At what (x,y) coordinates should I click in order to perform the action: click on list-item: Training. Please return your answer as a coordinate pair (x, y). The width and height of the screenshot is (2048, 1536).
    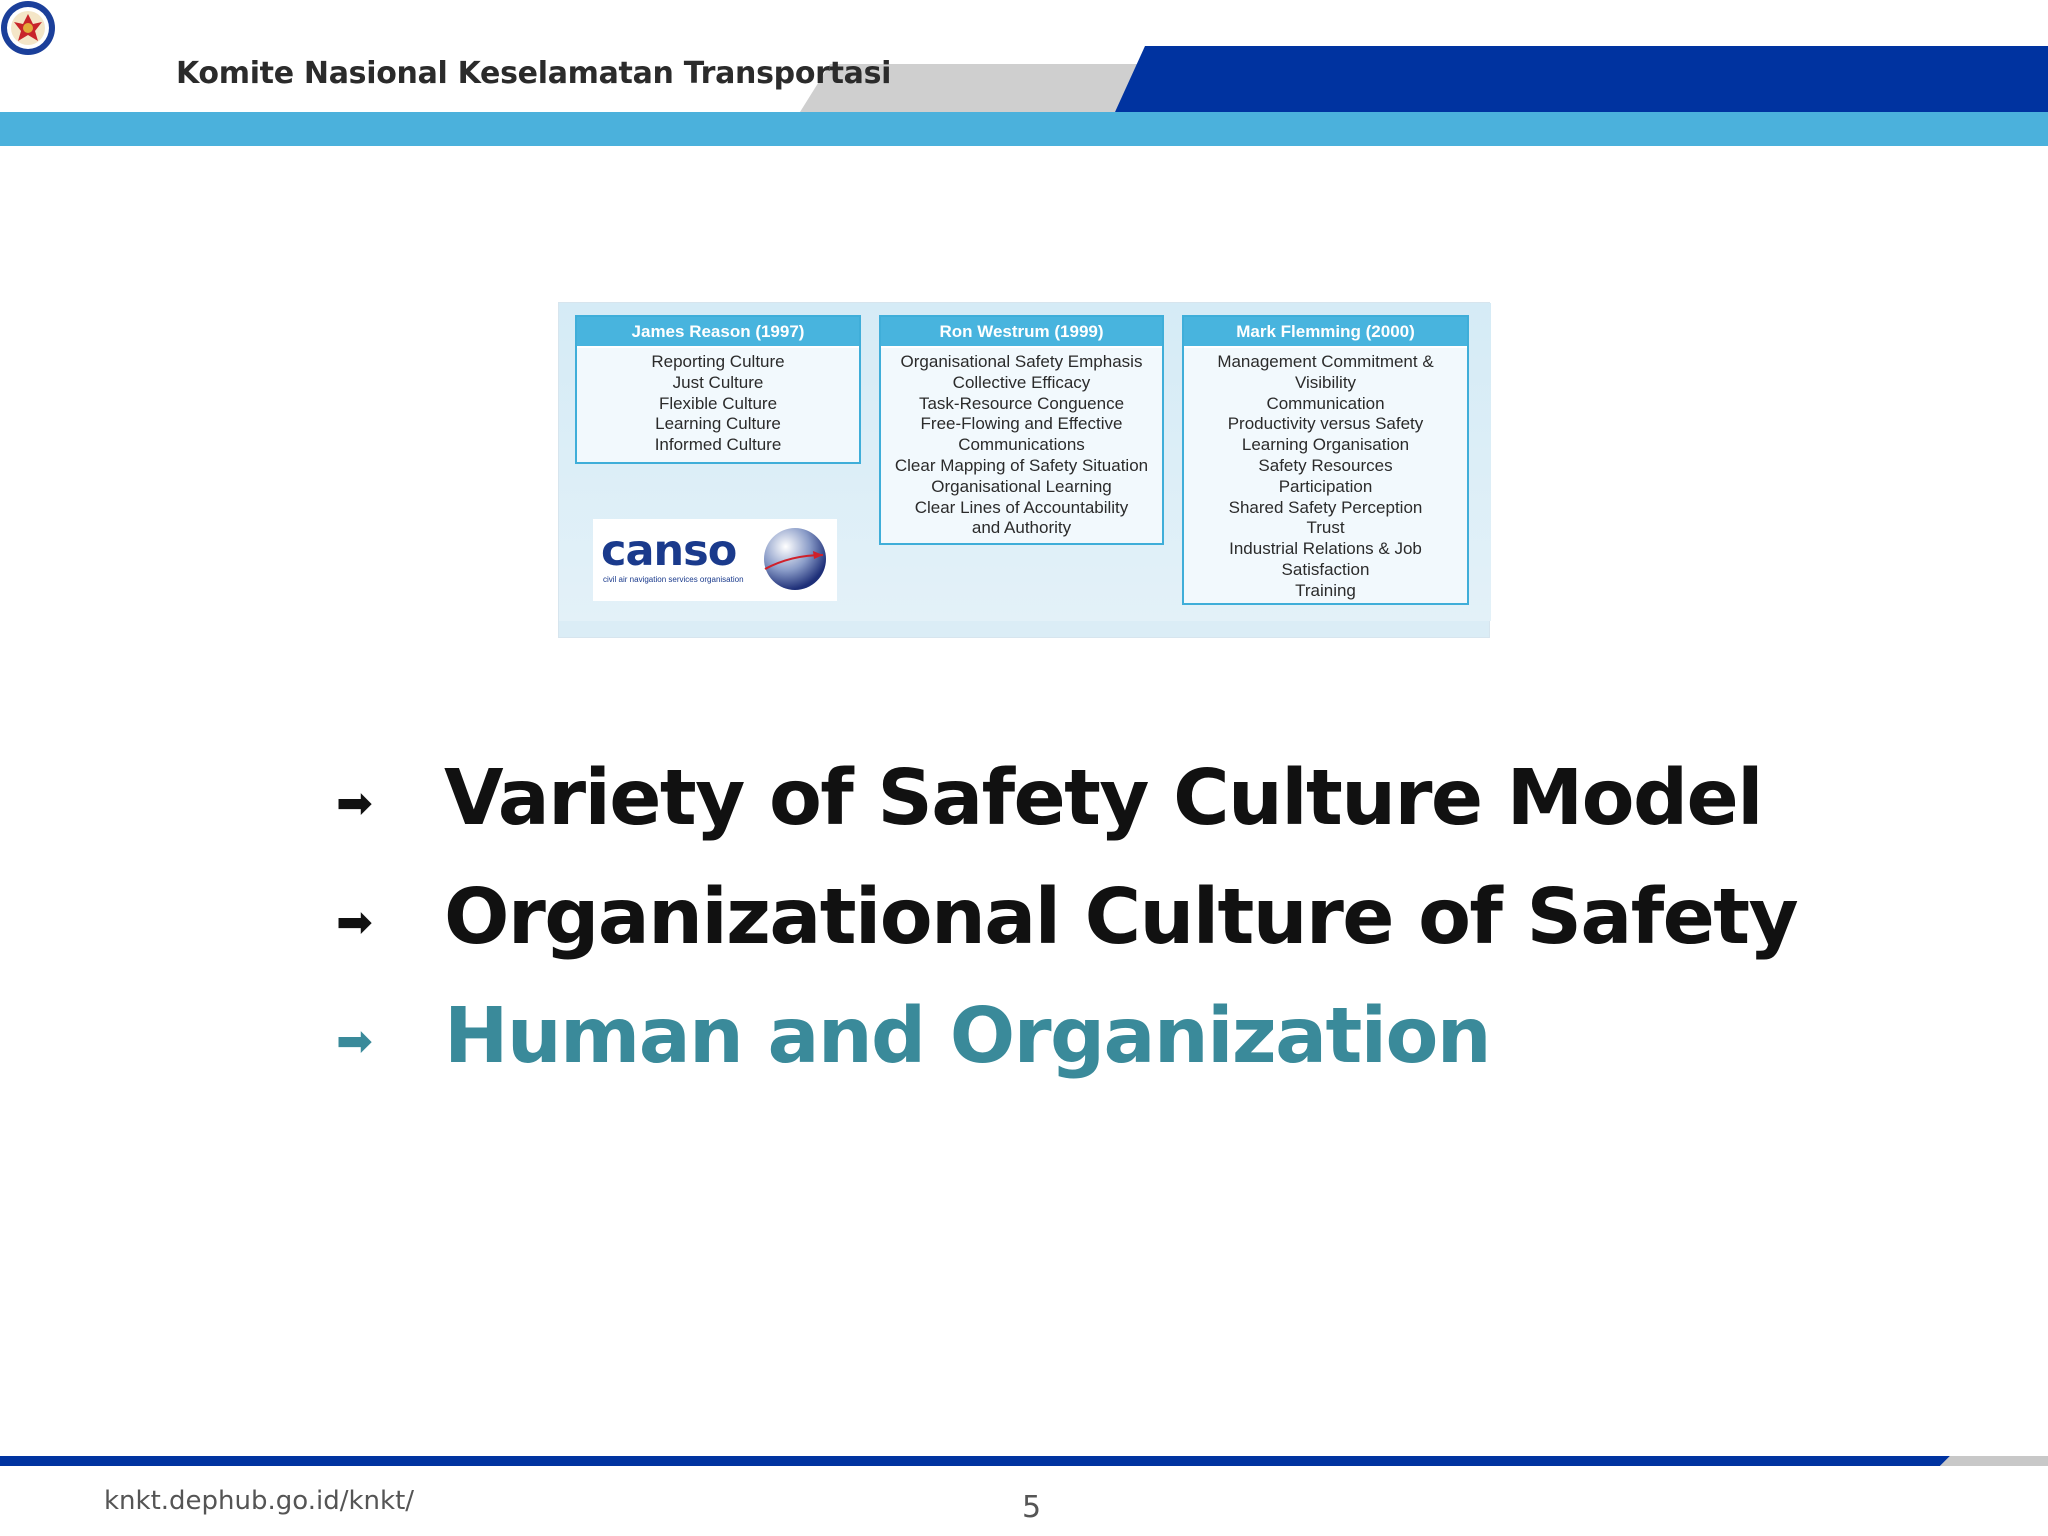
    Looking at the image, I should click on (1325, 590).